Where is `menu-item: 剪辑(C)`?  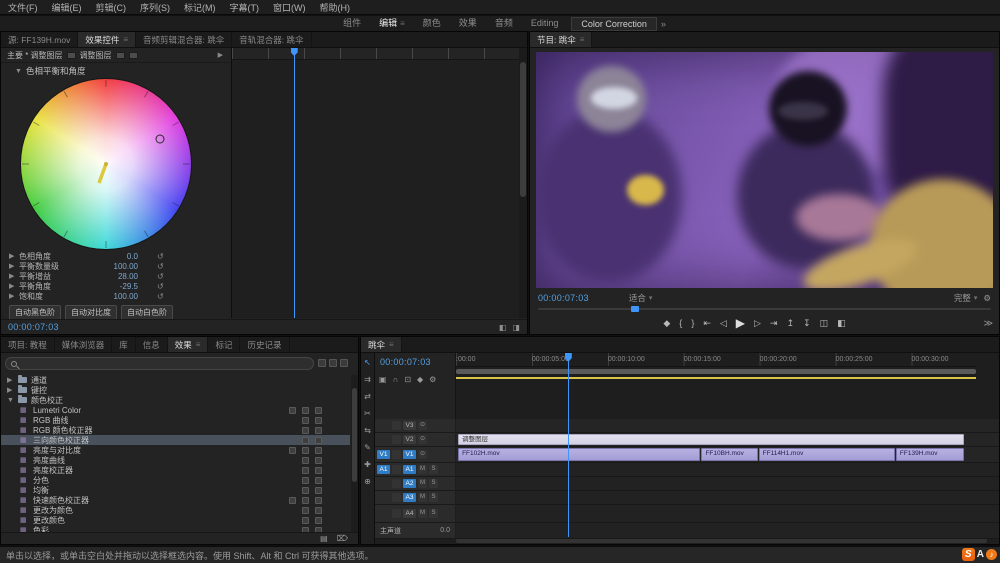
menu-item: 剪辑(C) is located at coordinates (111, 7).